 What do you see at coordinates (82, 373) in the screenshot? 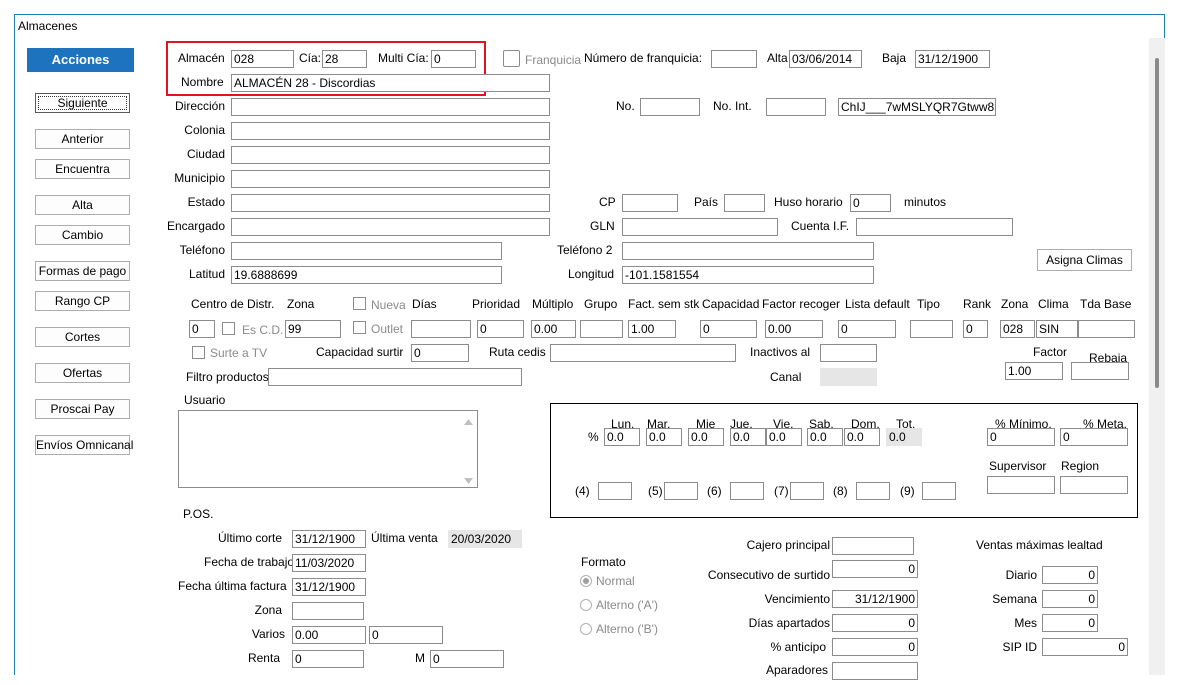
I see `ofertas-button: Ofertas` at bounding box center [82, 373].